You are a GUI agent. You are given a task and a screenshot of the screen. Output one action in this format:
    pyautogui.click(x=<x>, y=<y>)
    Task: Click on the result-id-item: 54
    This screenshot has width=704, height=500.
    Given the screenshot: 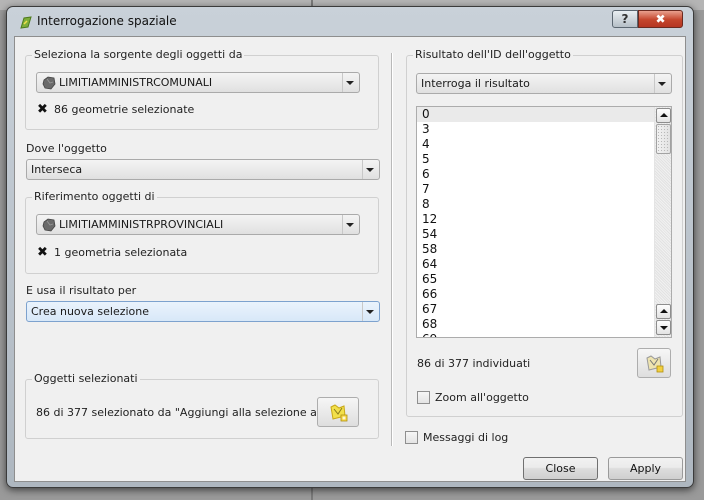 What is the action you would take?
    pyautogui.click(x=544, y=234)
    